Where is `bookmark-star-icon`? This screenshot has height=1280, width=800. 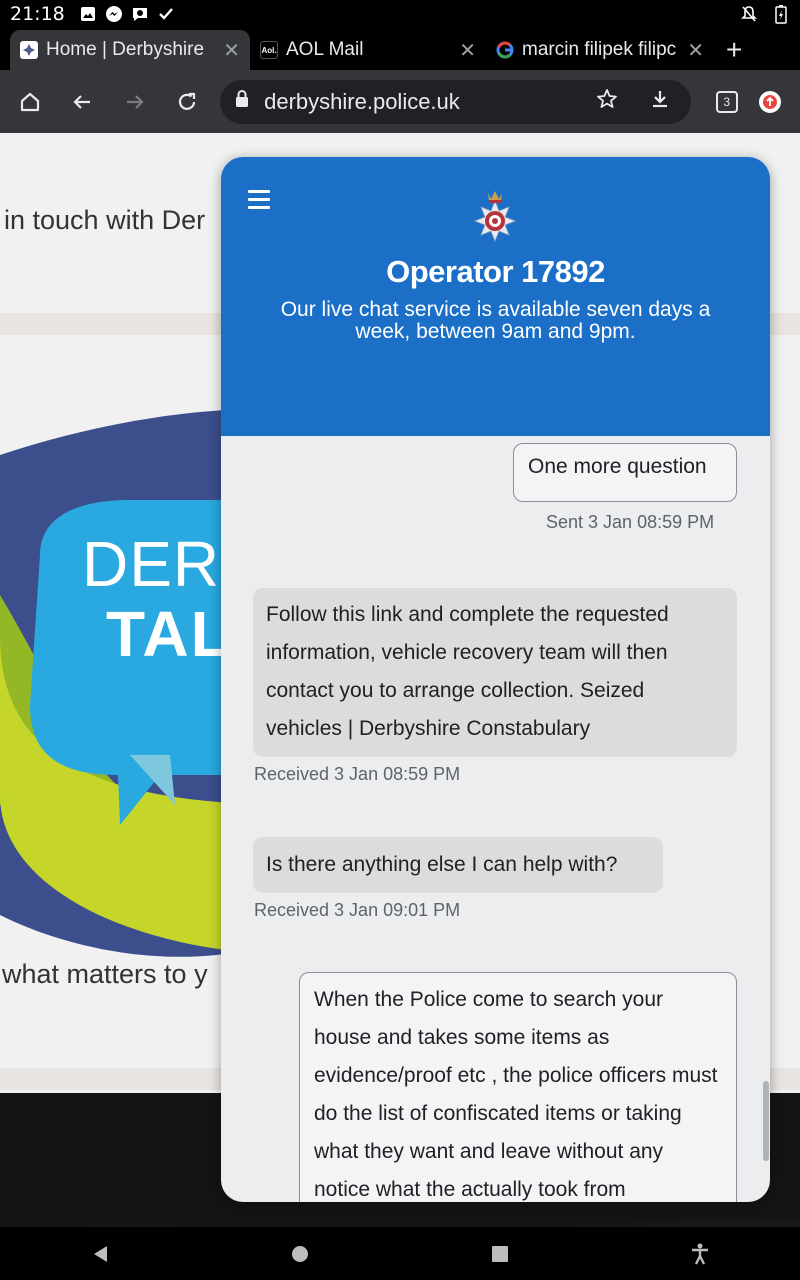
bookmark-star-icon is located at coordinates (607, 101).